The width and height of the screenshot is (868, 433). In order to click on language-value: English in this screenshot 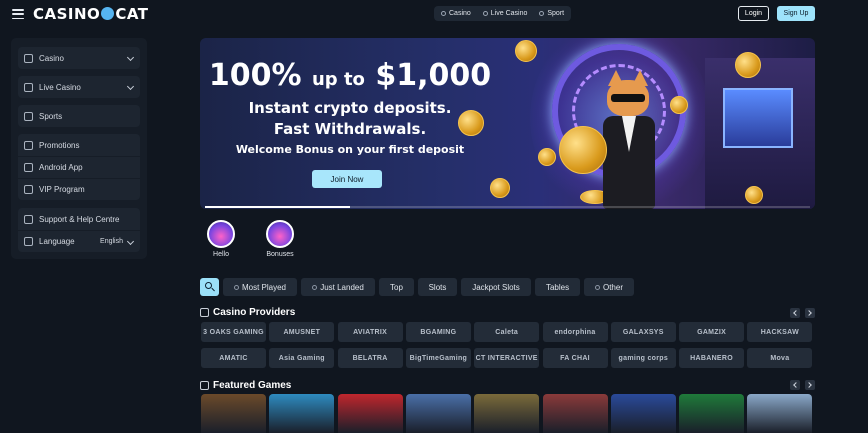, I will do `click(111, 241)`.